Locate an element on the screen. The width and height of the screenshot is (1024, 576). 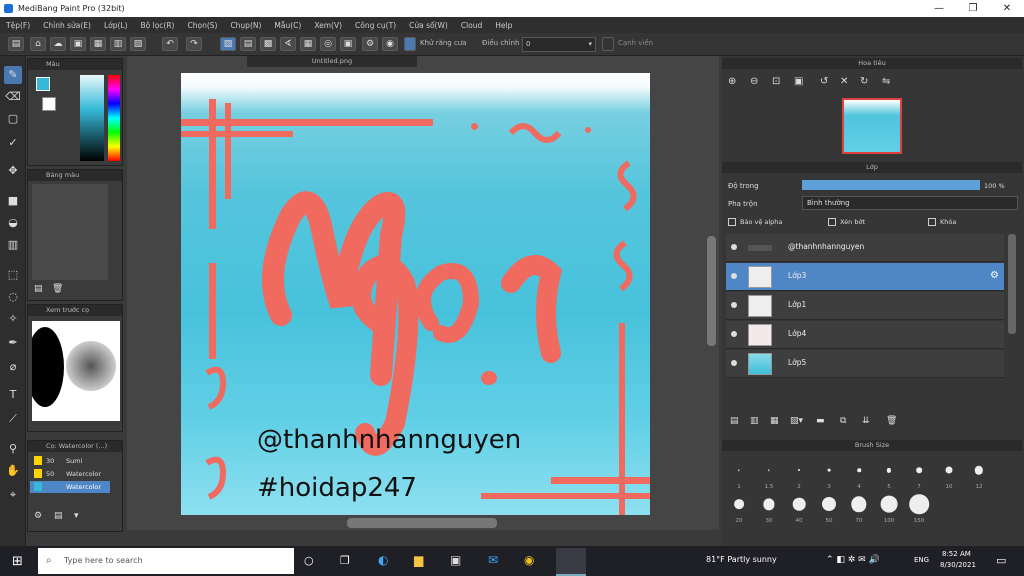
gradient-tool-icon: ▥ is located at coordinates (13, 245).